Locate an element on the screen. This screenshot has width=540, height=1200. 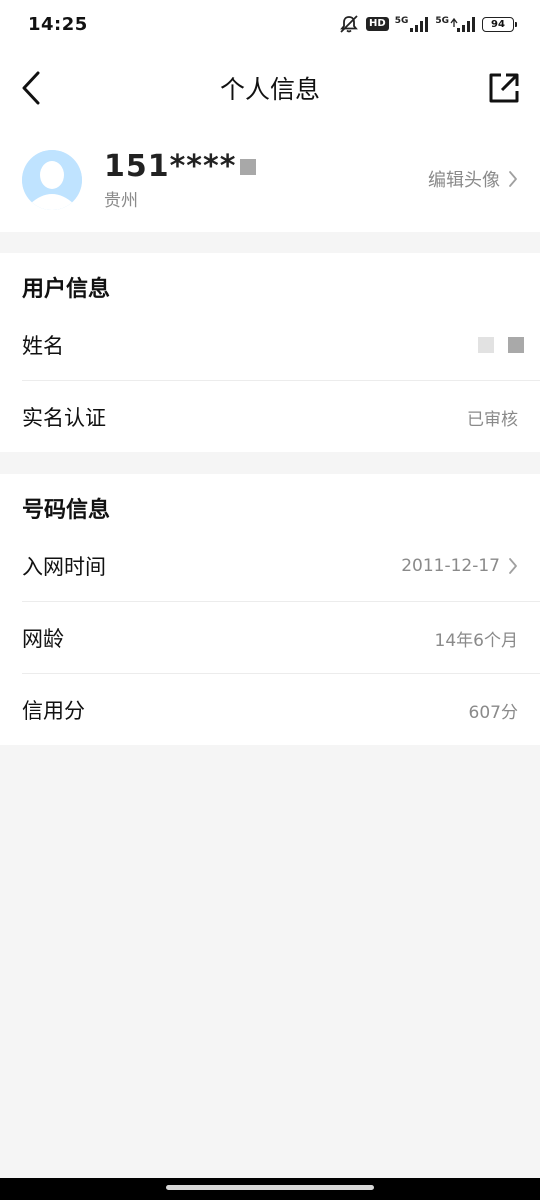
avatar is located at coordinates (52, 180).